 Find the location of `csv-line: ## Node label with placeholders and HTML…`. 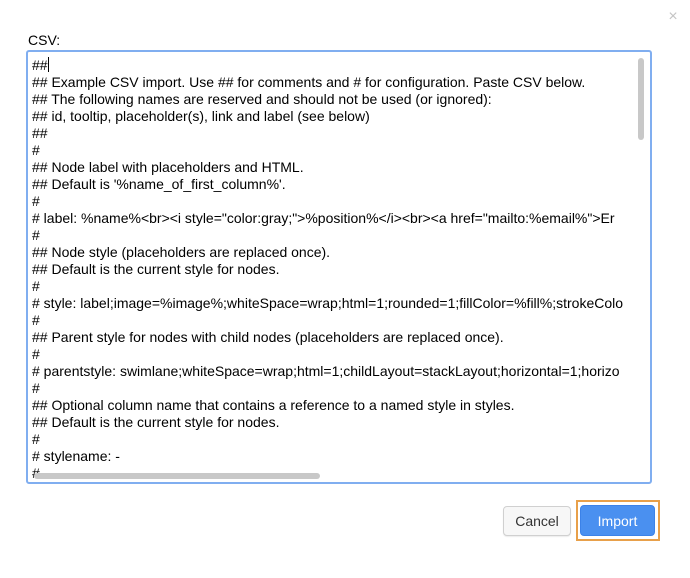

csv-line: ## Node label with placeholders and HTML… is located at coordinates (168, 167).